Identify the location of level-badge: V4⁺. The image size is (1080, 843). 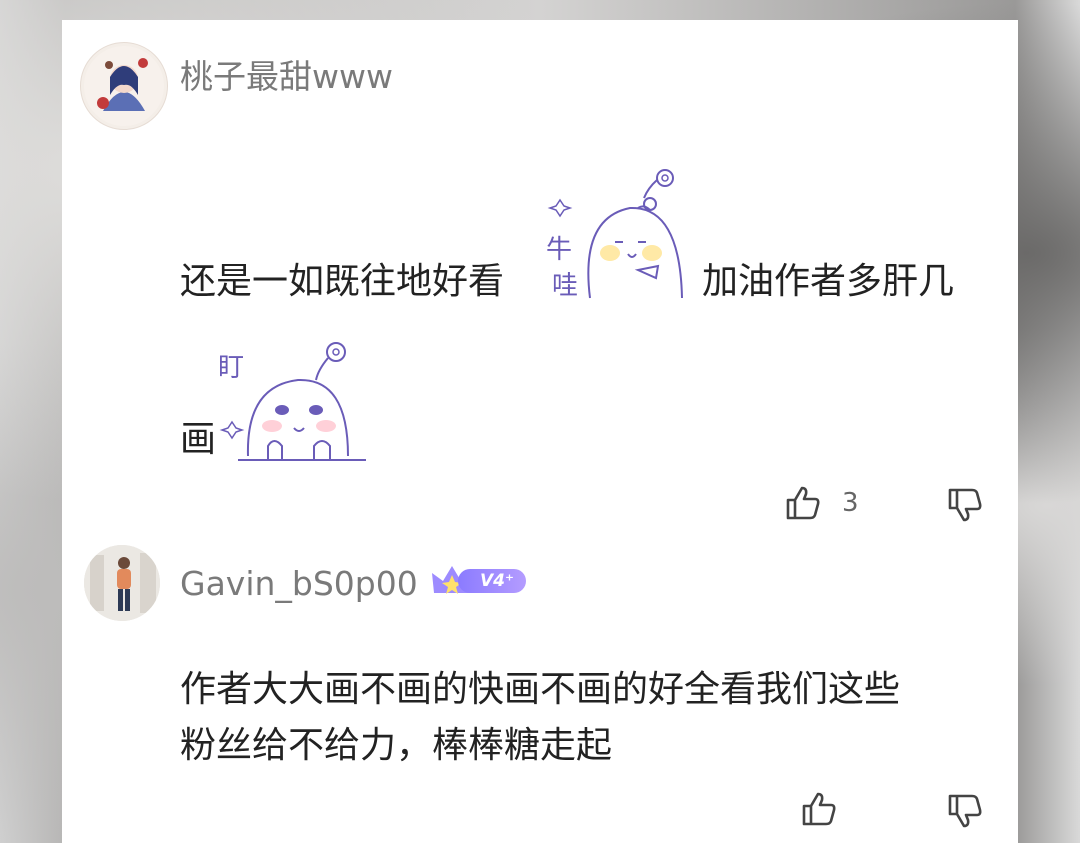
(478, 581).